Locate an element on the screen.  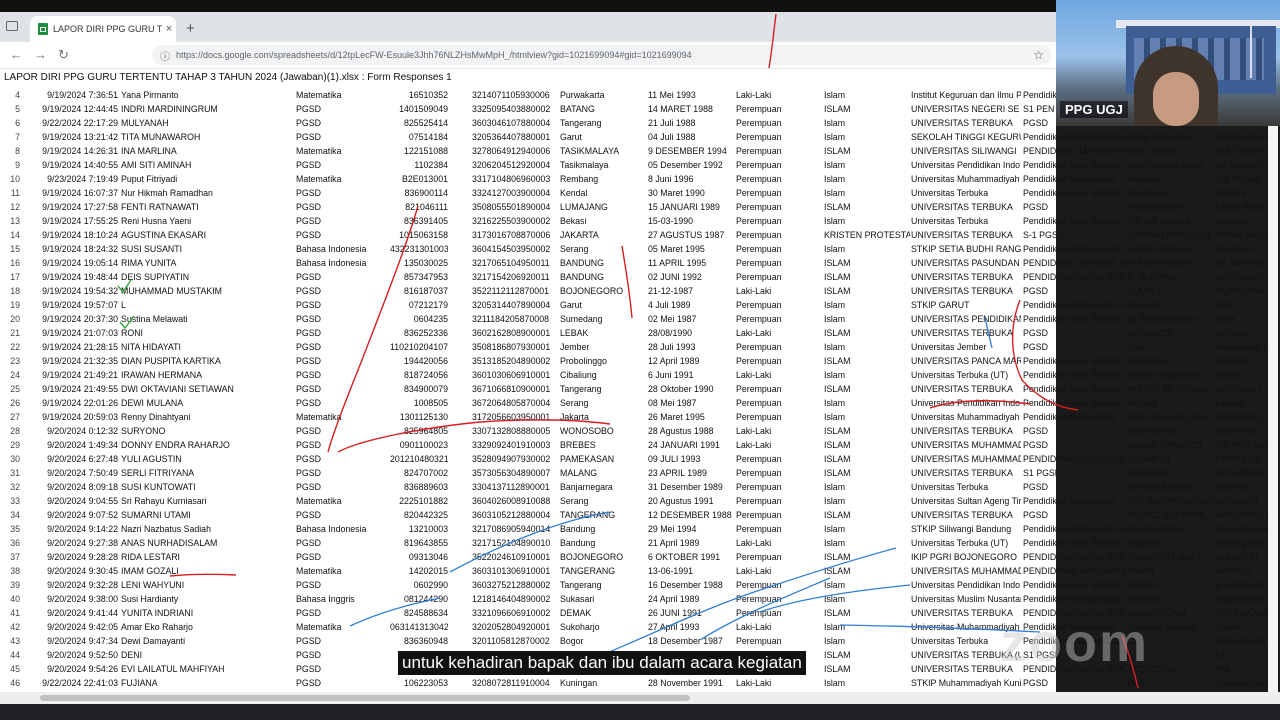
table-cell: NITA HIDAYATI is located at coordinates (207, 347).